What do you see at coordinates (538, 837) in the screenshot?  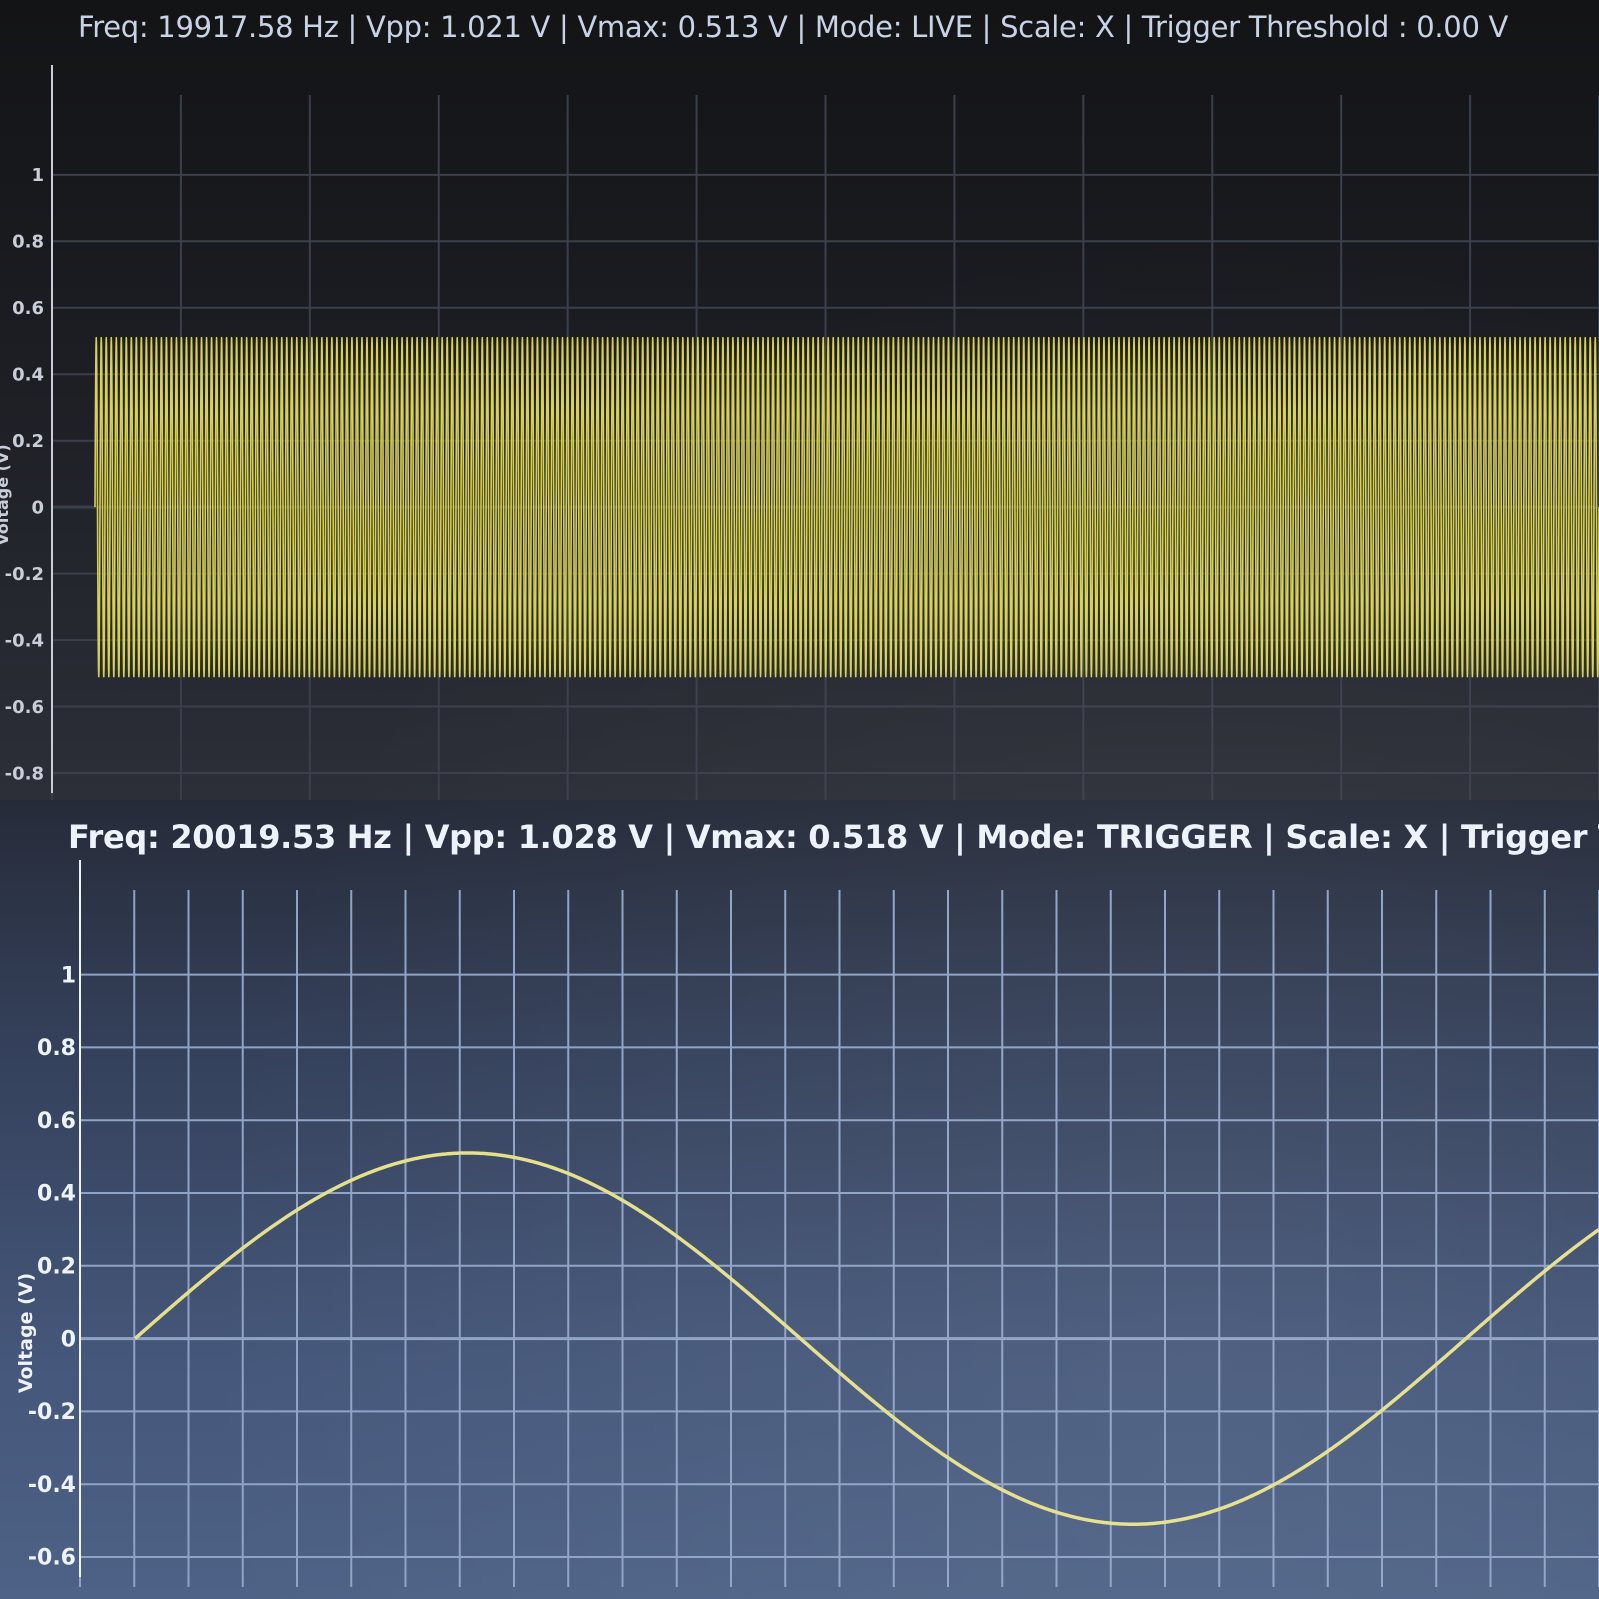 I see `vpp-readout: Vpp: 1.028 V` at bounding box center [538, 837].